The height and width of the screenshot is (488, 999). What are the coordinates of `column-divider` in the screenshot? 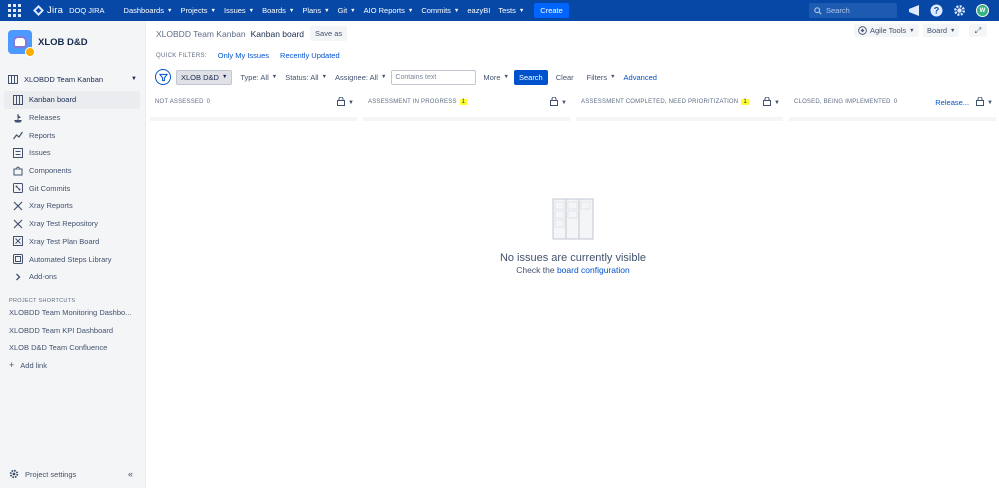 It's located at (892, 119).